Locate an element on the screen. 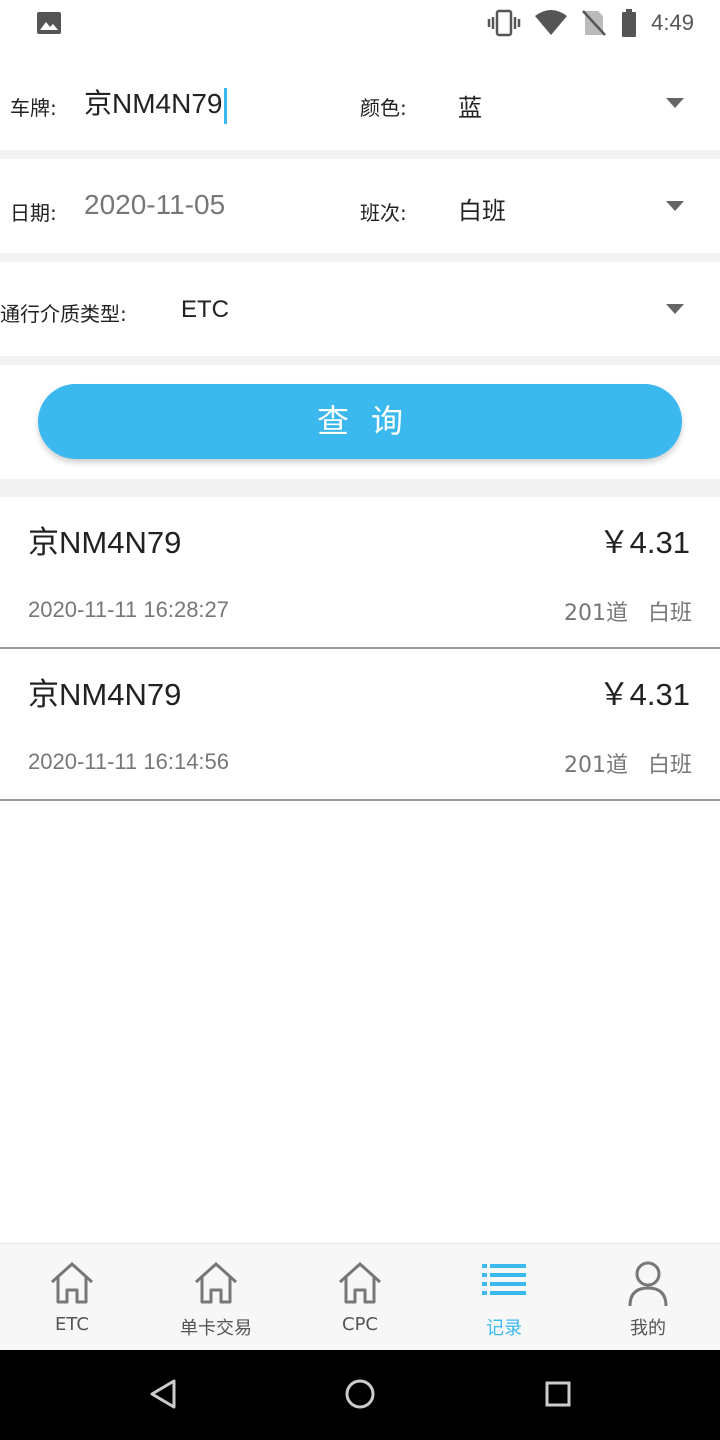 The height and width of the screenshot is (1440, 720). date-label: 日期: is located at coordinates (33, 213).